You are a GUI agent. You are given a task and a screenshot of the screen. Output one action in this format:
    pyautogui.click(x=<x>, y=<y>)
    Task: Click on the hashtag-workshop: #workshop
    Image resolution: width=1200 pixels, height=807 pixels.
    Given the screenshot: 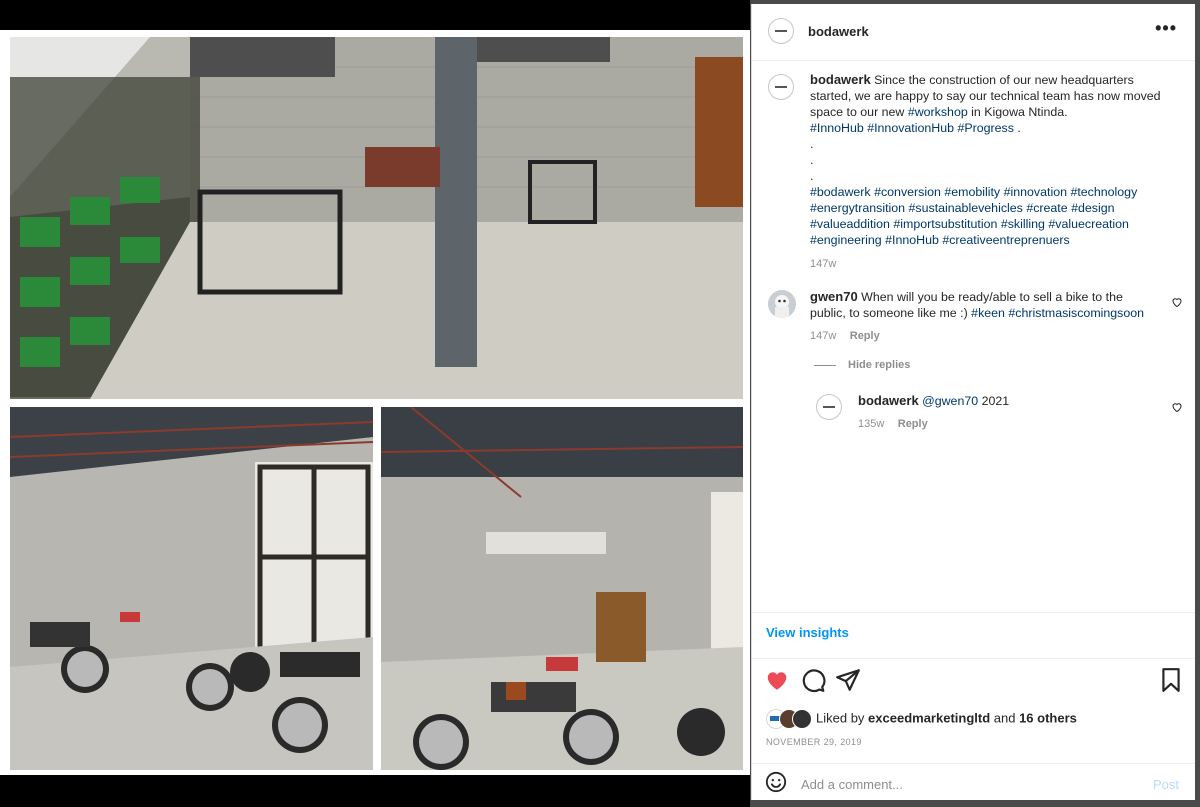 What is the action you would take?
    pyautogui.click(x=938, y=112)
    